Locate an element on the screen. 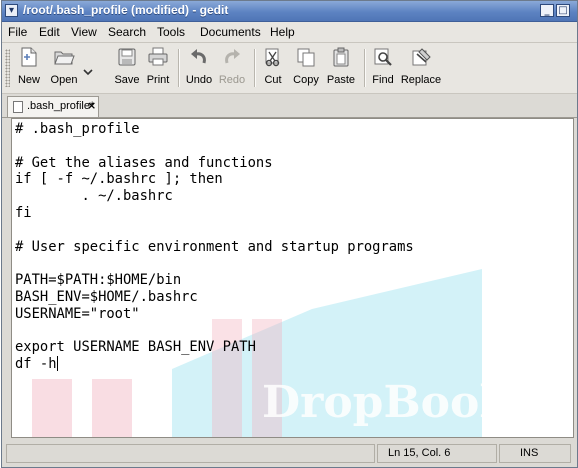 This screenshot has width=578, height=468. undo-button: Undo is located at coordinates (199, 66).